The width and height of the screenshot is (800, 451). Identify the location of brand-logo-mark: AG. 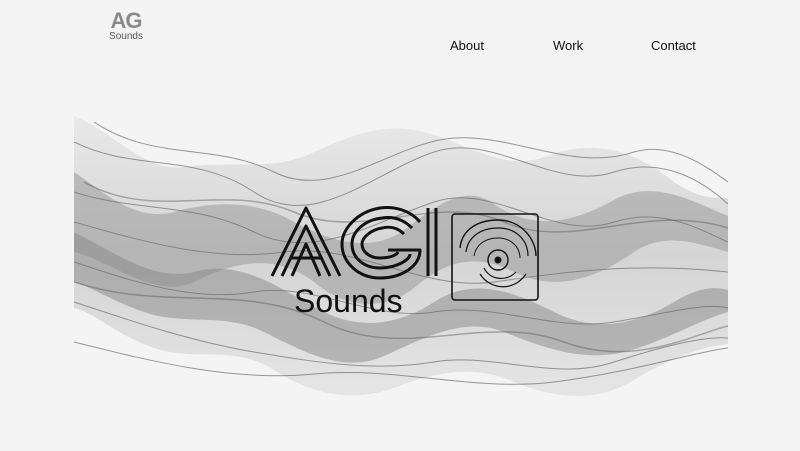
(126, 20).